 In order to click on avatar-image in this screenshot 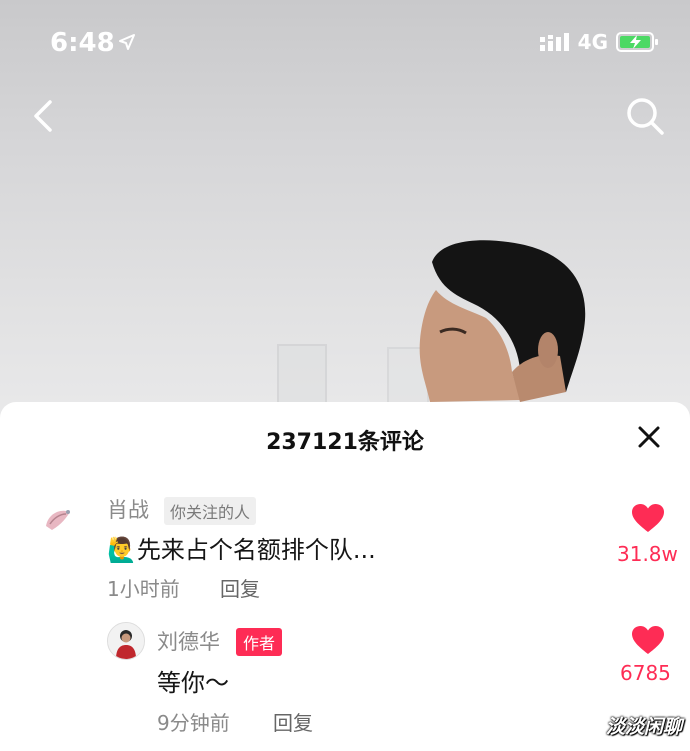, I will do `click(126, 641)`.